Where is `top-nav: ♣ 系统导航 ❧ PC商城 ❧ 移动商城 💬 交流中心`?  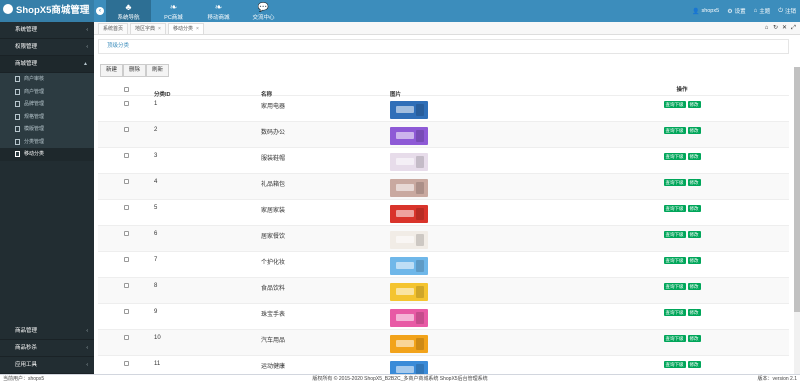
top-nav: ♣ 系统导航 ❧ PC商城 ❧ 移动商城 💬 交流中心 is located at coordinates (196, 11).